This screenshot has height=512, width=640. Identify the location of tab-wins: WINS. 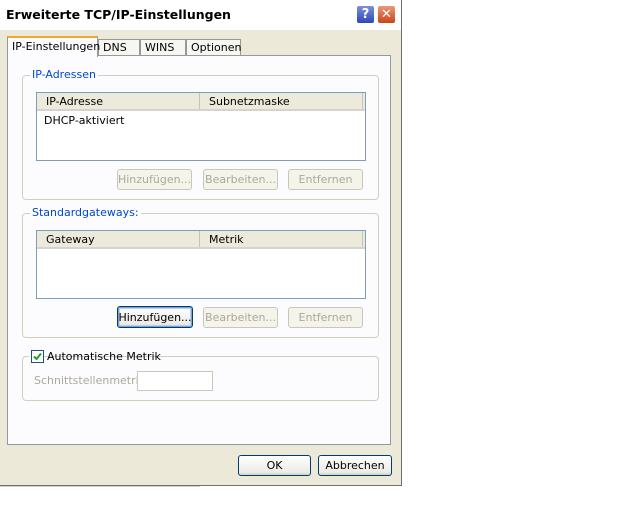
(163, 47).